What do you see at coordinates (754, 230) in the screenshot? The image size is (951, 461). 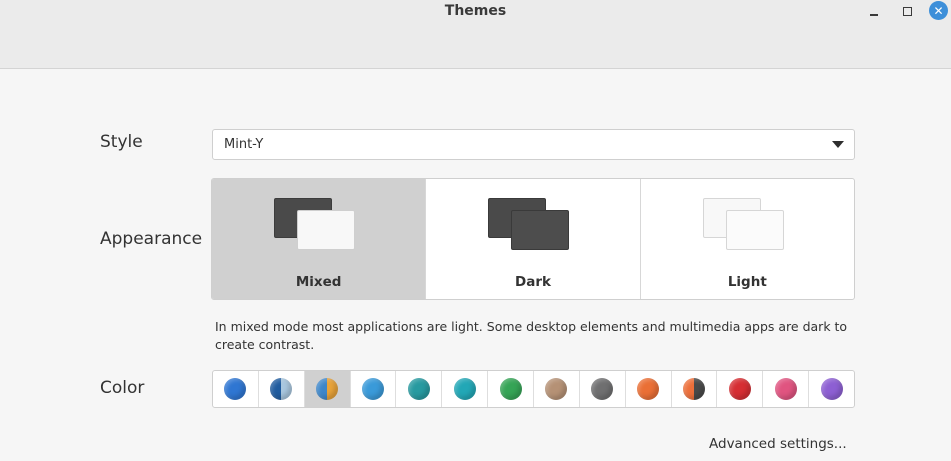 I see `light-preview-front-window` at bounding box center [754, 230].